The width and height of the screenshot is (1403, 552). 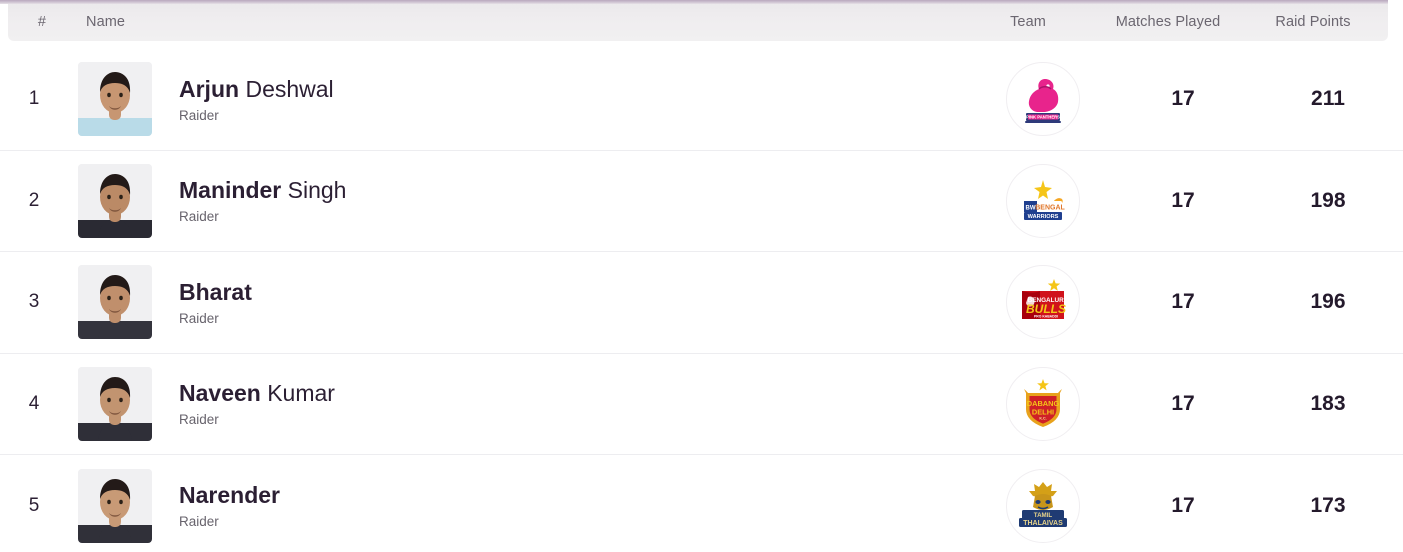 I want to click on player-cell: Arjun Deshwal Raider, so click(x=520, y=99).